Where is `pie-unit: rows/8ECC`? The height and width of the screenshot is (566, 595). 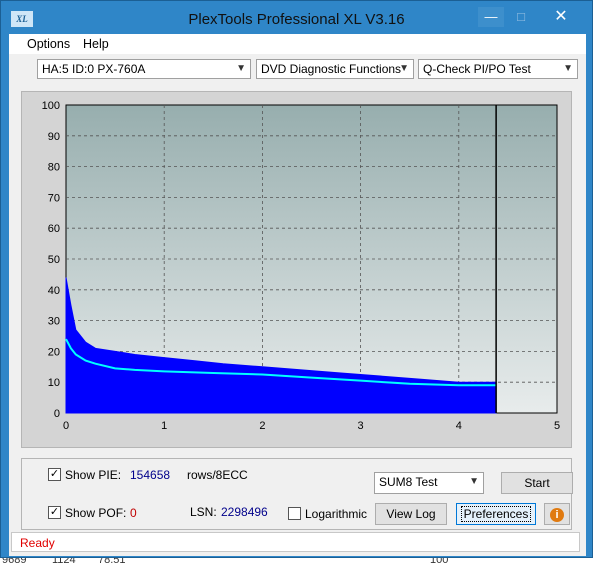 pie-unit: rows/8ECC is located at coordinates (217, 475).